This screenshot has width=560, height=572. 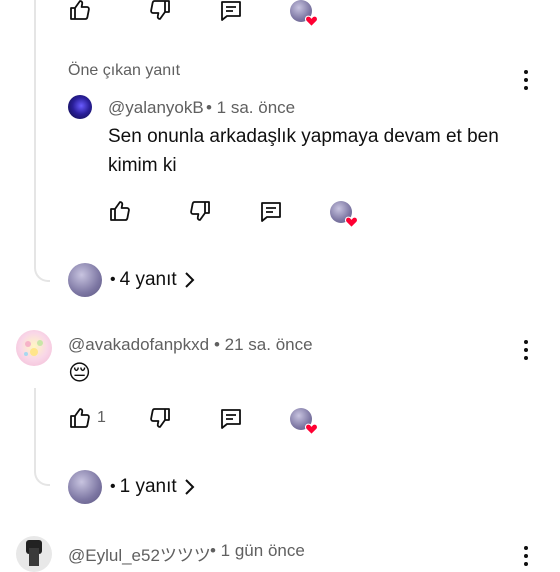 I want to click on replies-count: 4 yanıt, so click(x=148, y=279).